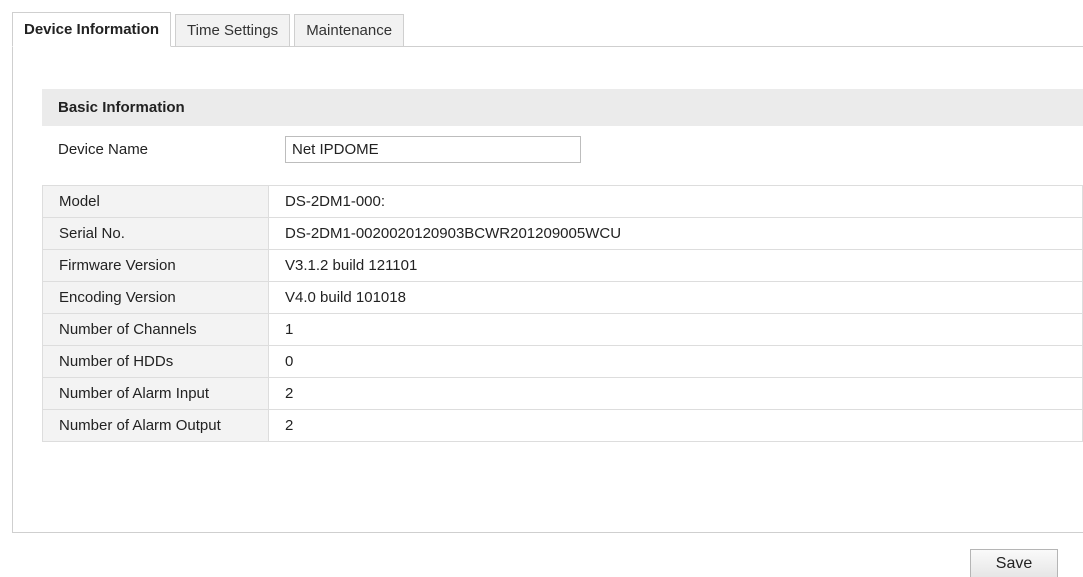 The height and width of the screenshot is (577, 1083). What do you see at coordinates (155, 297) in the screenshot?
I see `encoding-version-label: Encoding Version` at bounding box center [155, 297].